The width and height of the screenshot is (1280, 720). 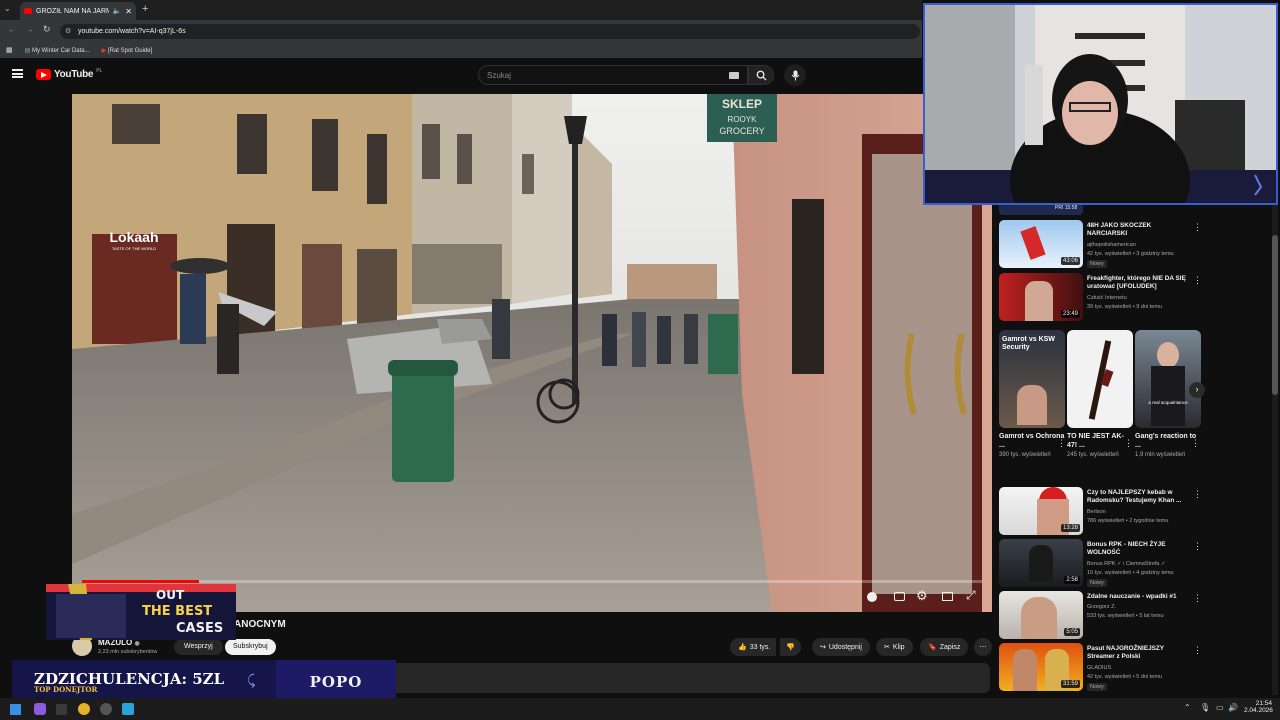 What do you see at coordinates (1041, 667) in the screenshot?
I see `video-thumbnail: 31:59` at bounding box center [1041, 667].